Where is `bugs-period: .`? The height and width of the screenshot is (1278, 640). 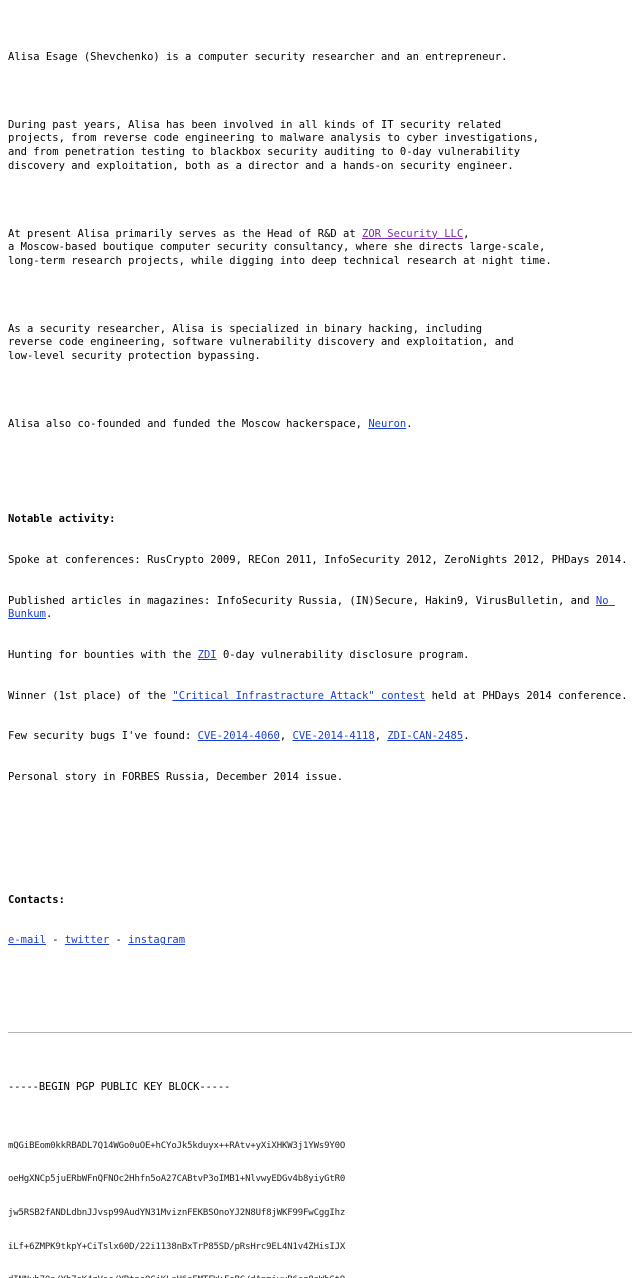 bugs-period: . is located at coordinates (466, 736).